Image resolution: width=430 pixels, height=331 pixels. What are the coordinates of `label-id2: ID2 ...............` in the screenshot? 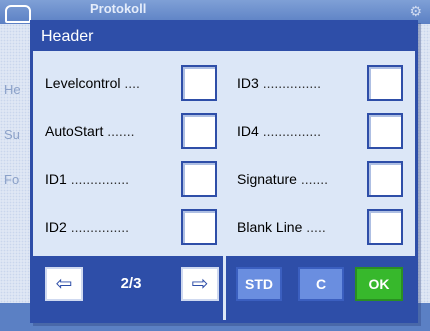 It's located at (87, 227).